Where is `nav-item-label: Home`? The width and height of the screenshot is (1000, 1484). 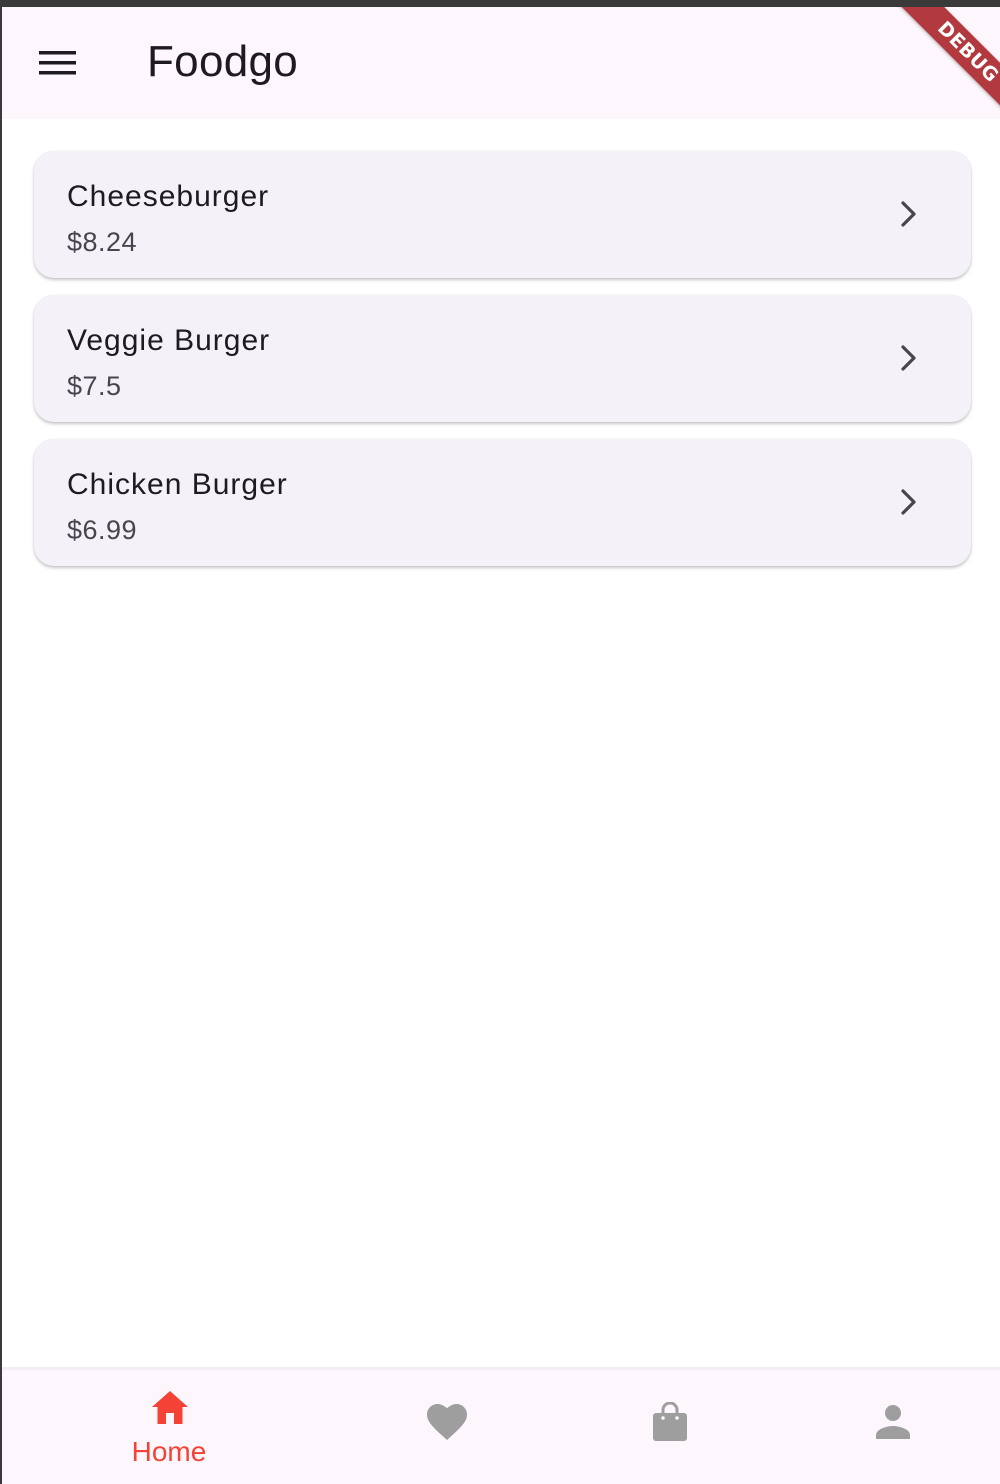 nav-item-label: Home is located at coordinates (169, 1451).